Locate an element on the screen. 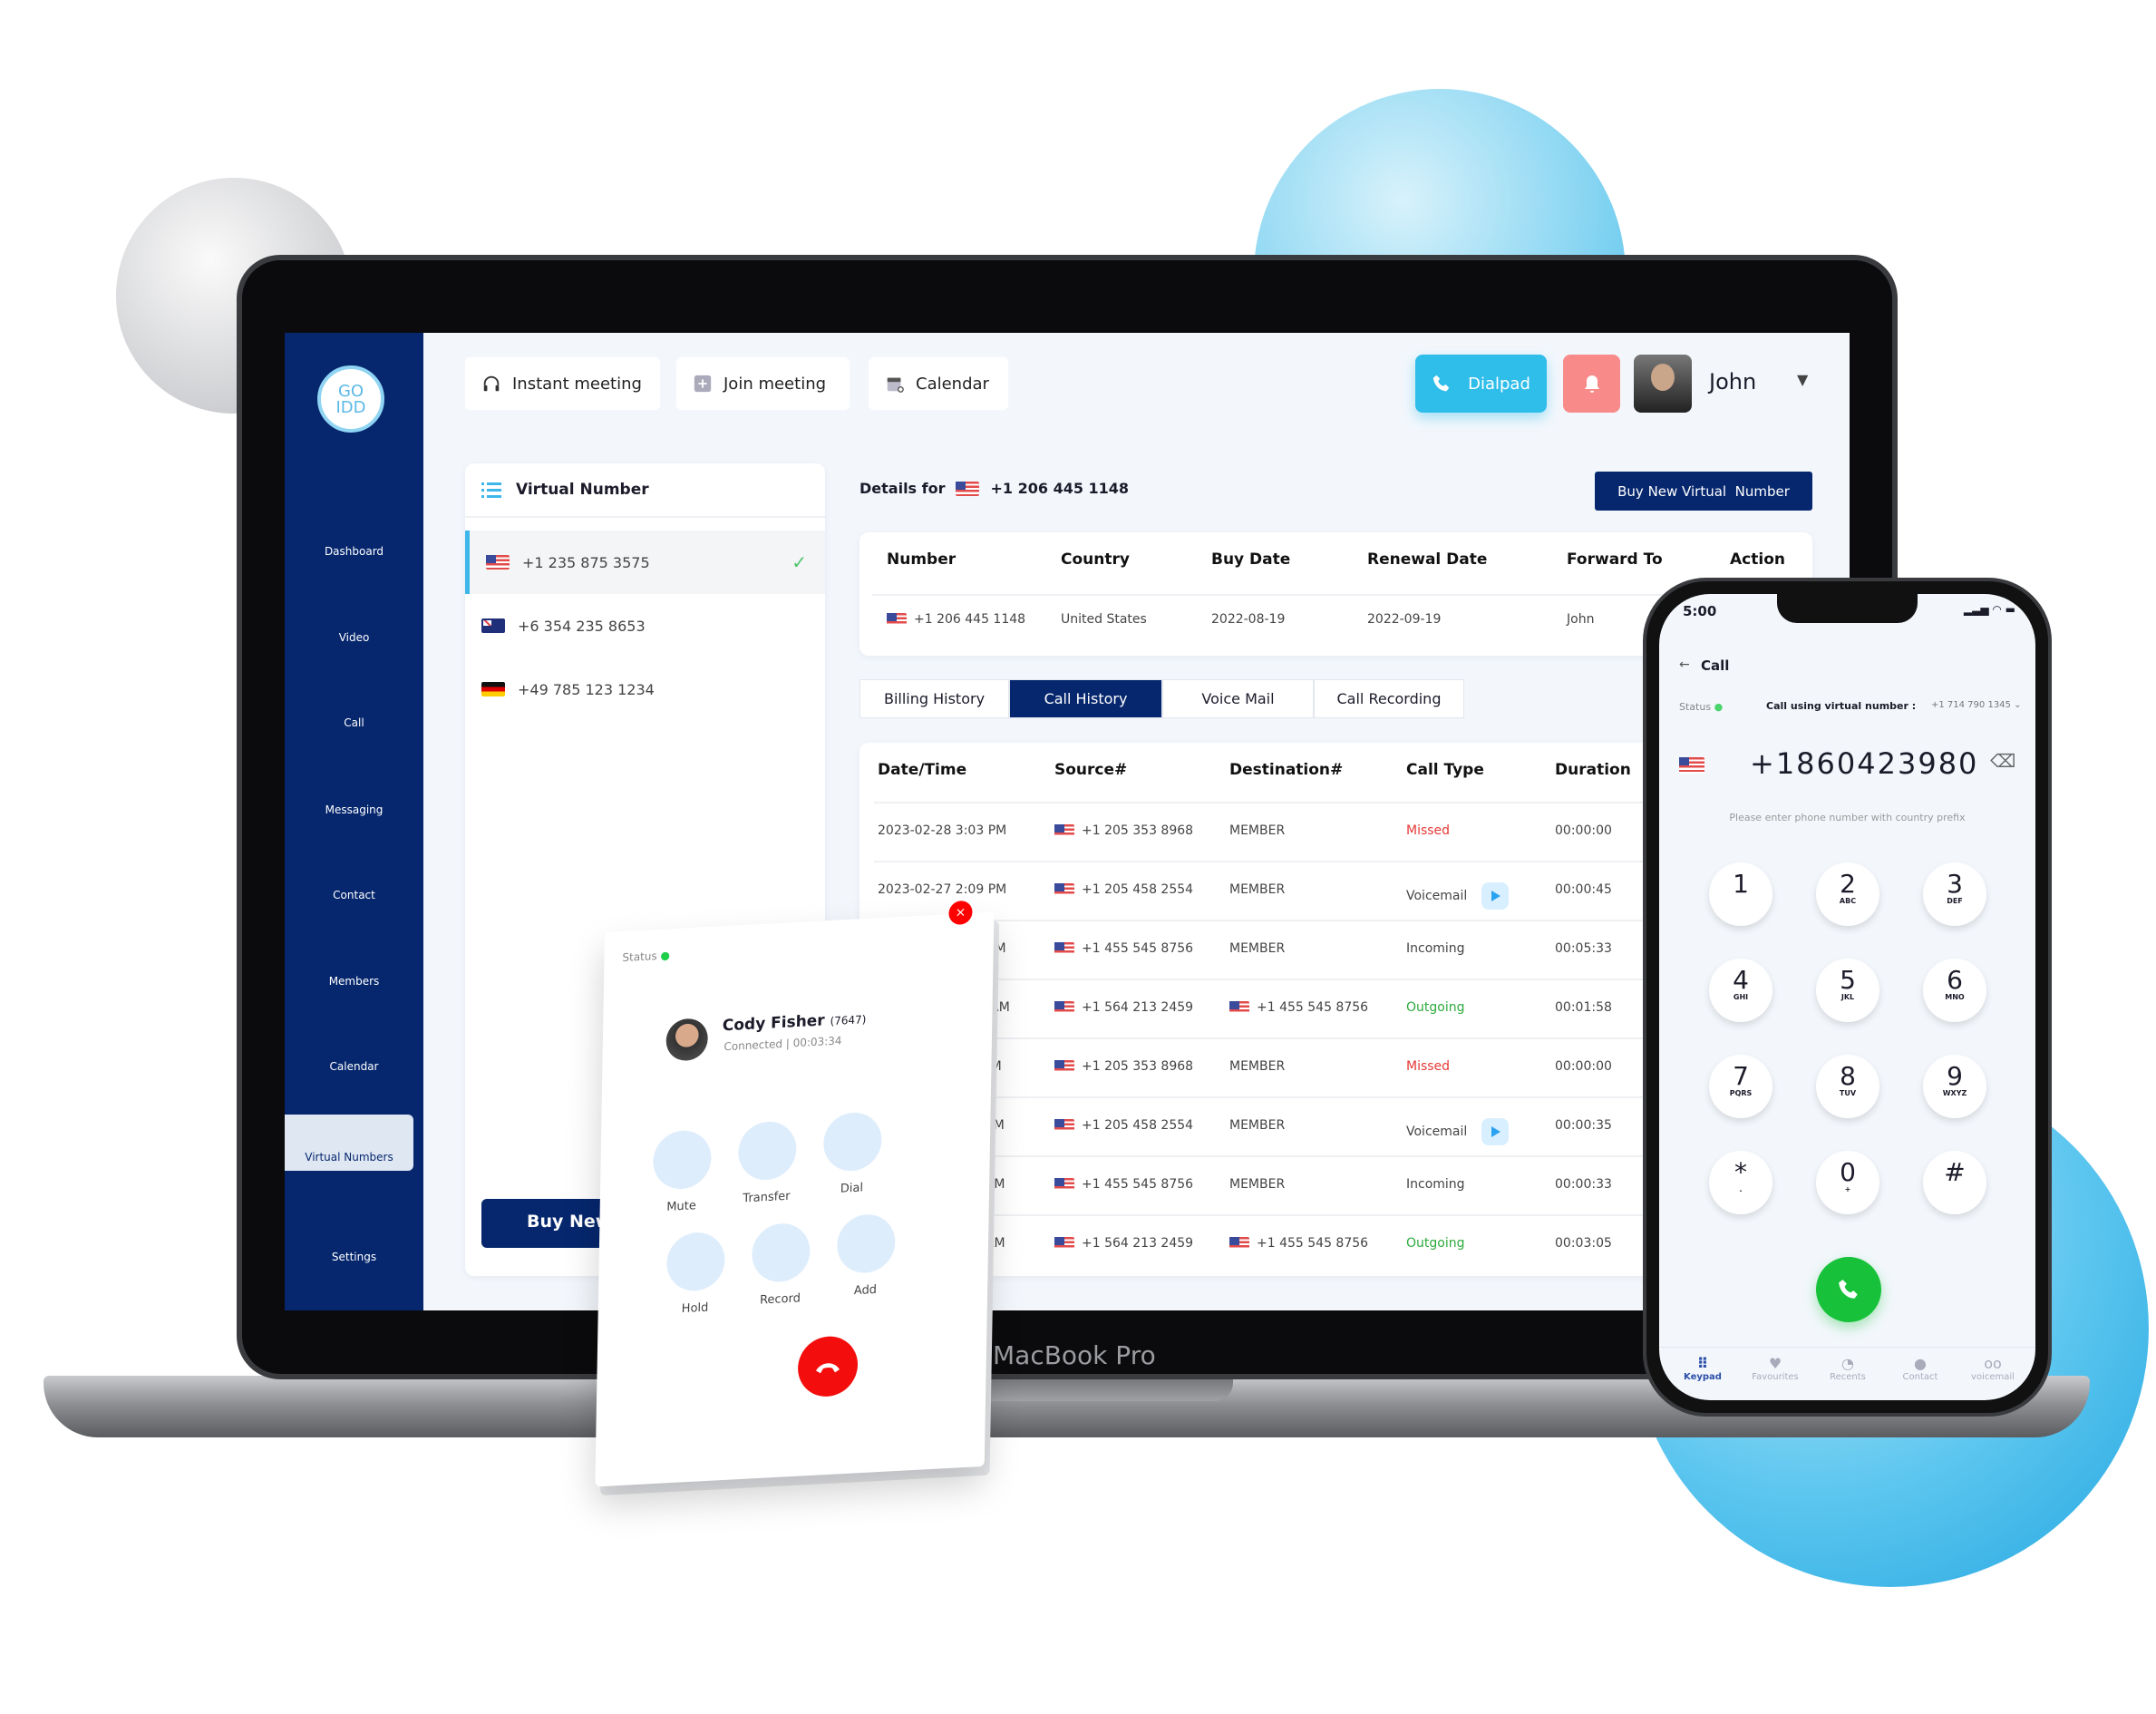 The width and height of the screenshot is (2156, 1714). logo: GO IDD is located at coordinates (350, 399).